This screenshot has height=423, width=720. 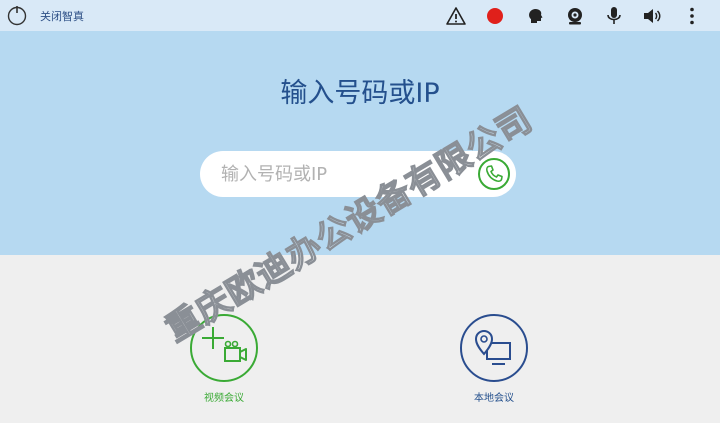 I want to click on local-conference-icon, so click(x=494, y=348).